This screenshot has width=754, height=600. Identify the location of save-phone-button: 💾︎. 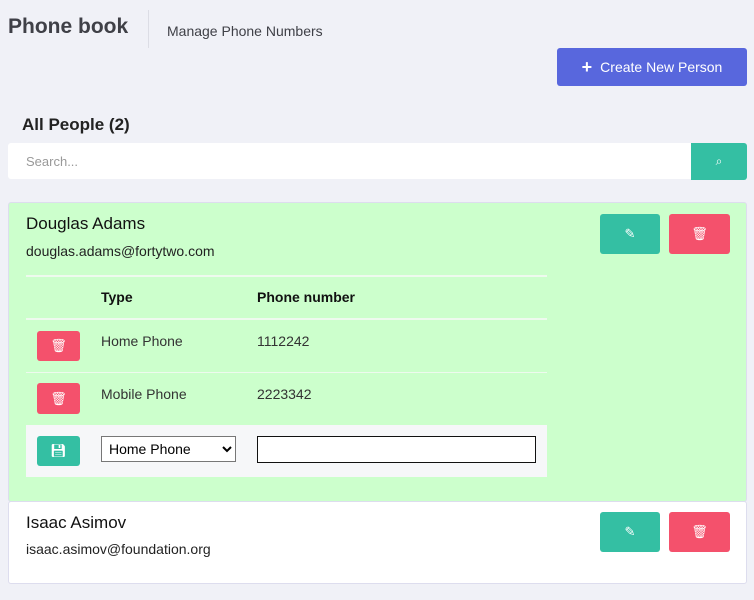
(58, 451).